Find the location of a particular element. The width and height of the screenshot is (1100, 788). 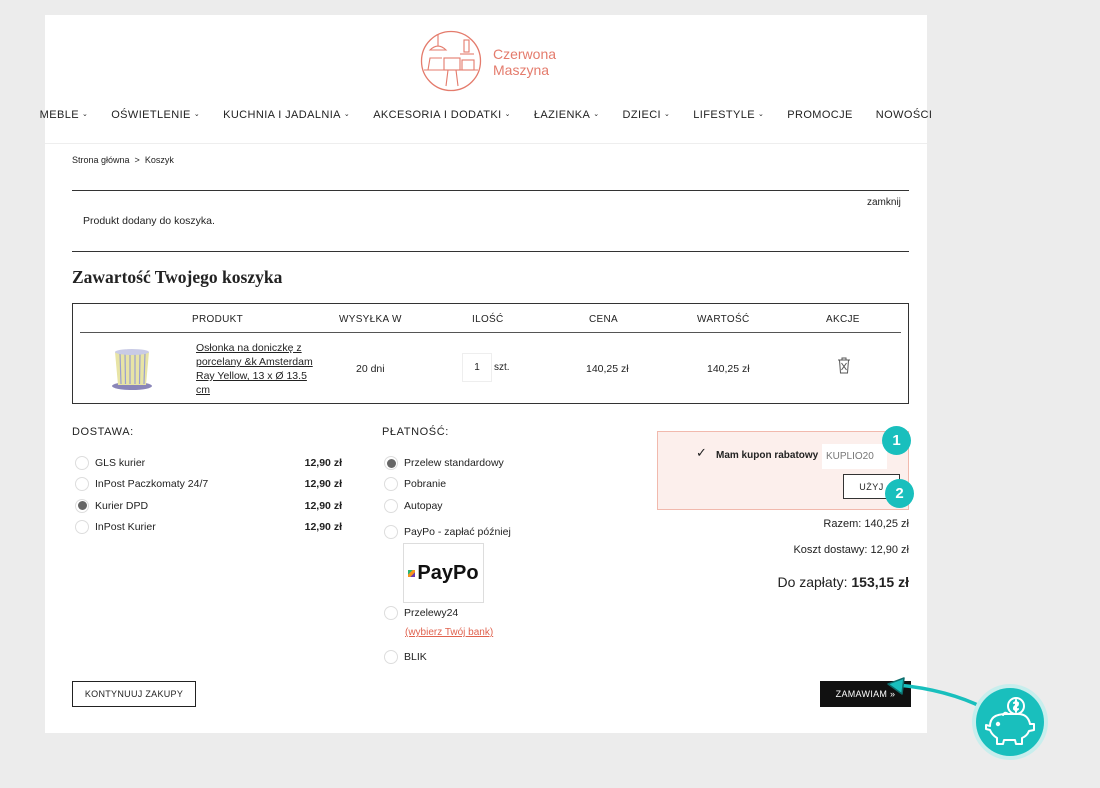

piggy-bank-icon is located at coordinates (1010, 721).